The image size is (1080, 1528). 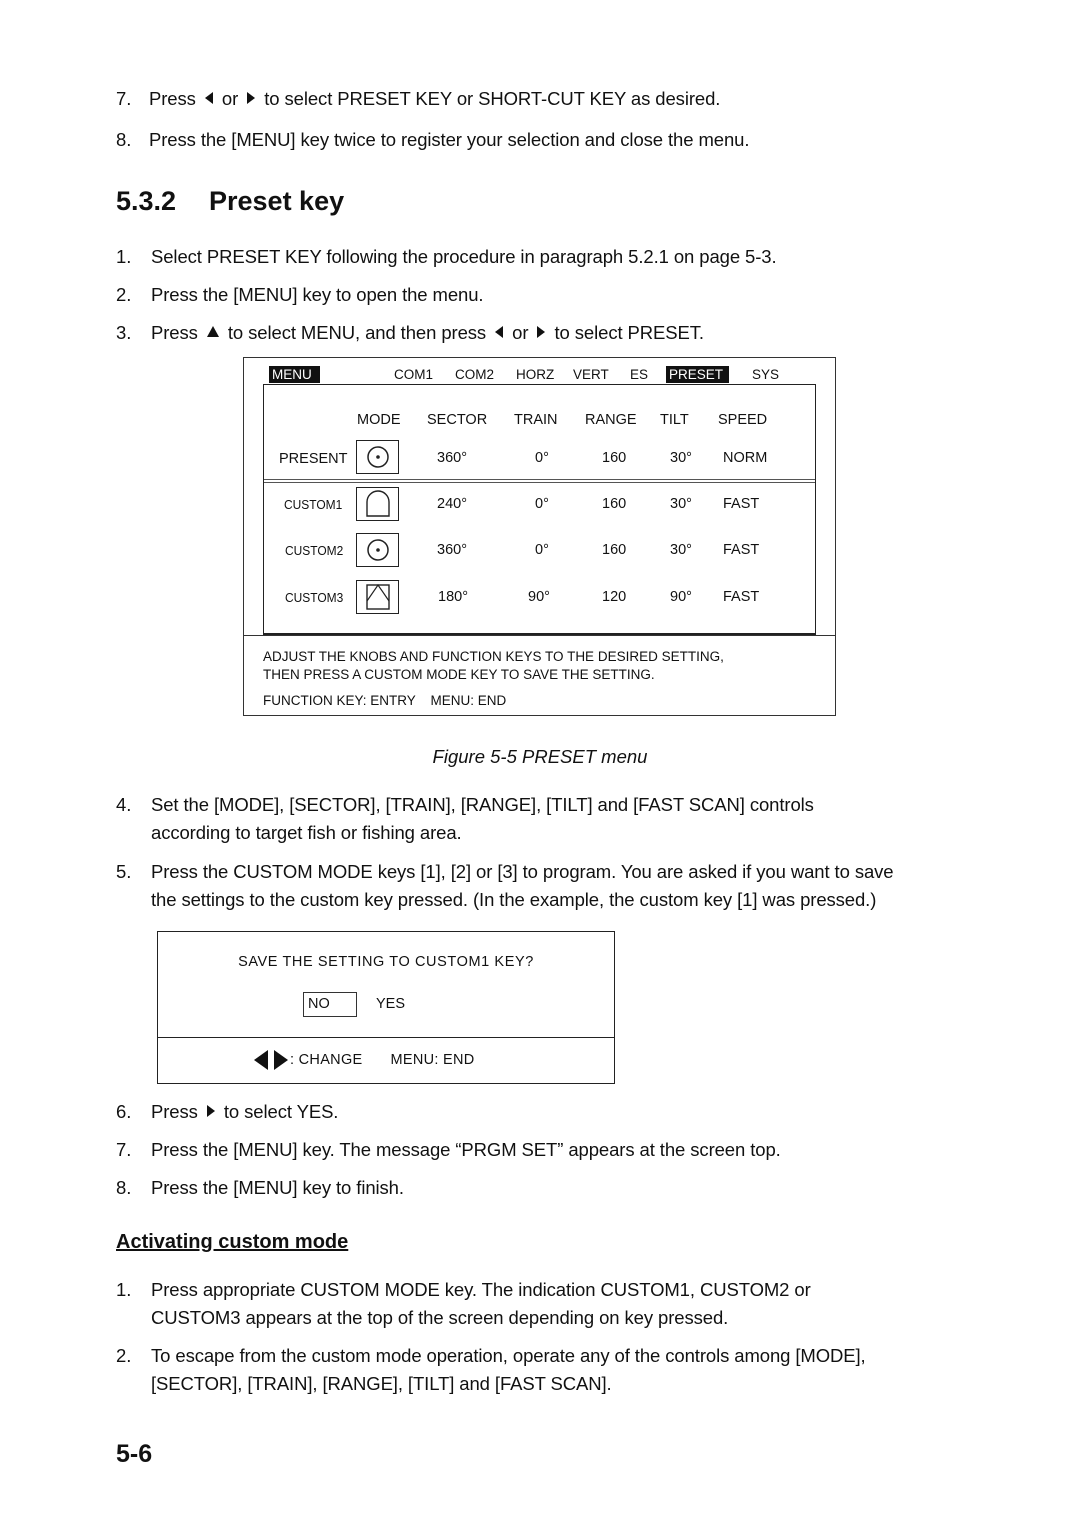 What do you see at coordinates (124, 332) in the screenshot?
I see `step-number: 3.` at bounding box center [124, 332].